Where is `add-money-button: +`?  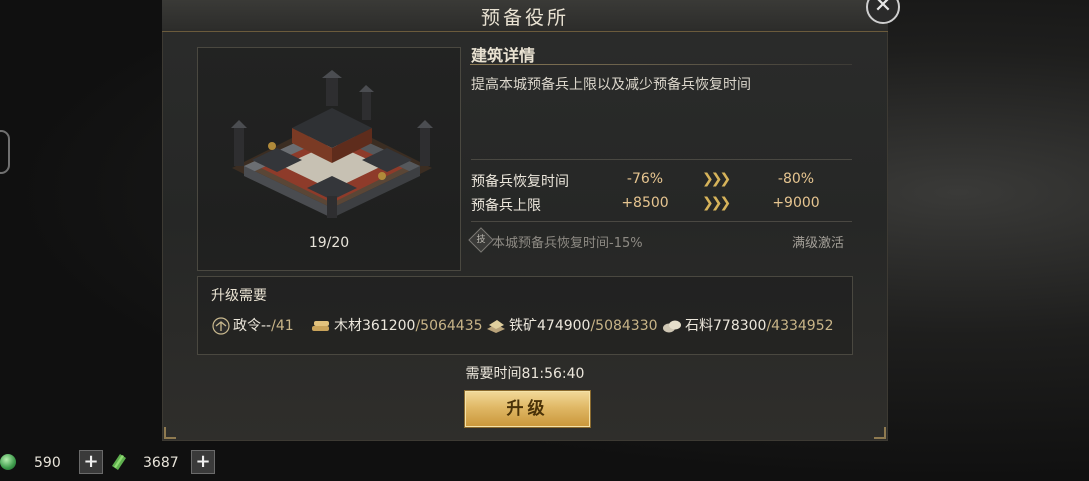 add-money-button: + is located at coordinates (203, 462).